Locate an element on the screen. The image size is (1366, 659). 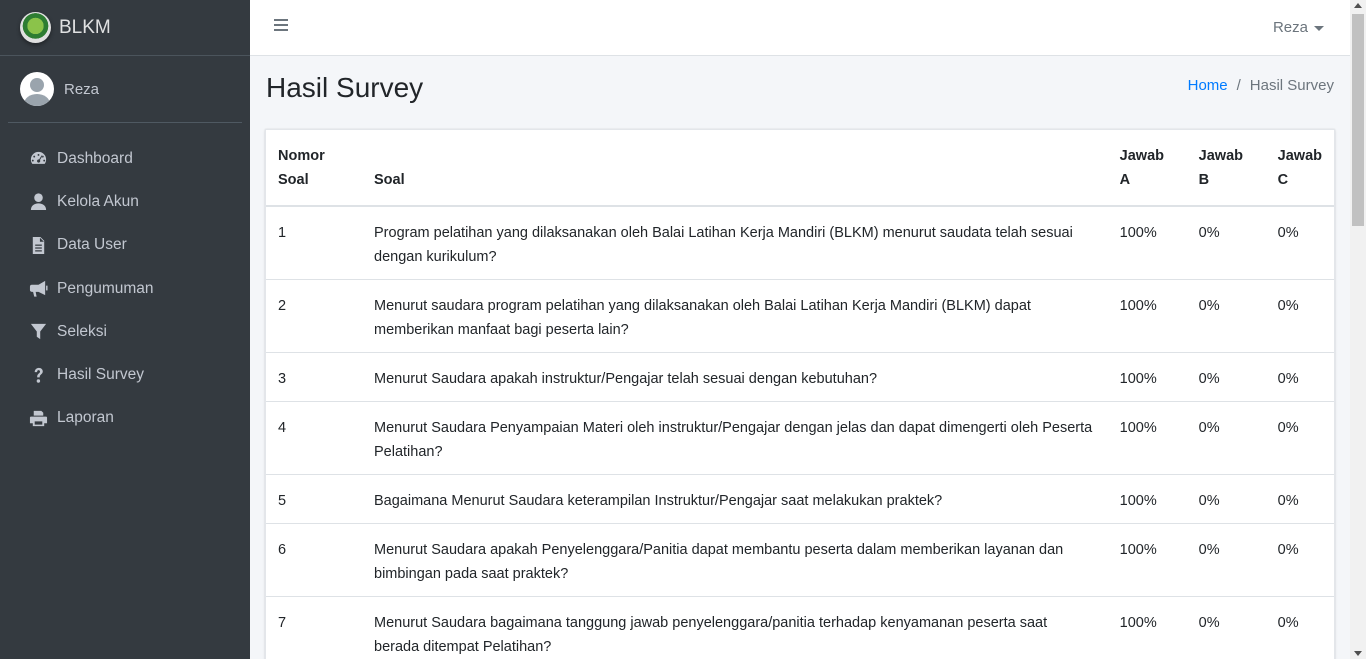
user-dropdown: Reza is located at coordinates (1298, 27).